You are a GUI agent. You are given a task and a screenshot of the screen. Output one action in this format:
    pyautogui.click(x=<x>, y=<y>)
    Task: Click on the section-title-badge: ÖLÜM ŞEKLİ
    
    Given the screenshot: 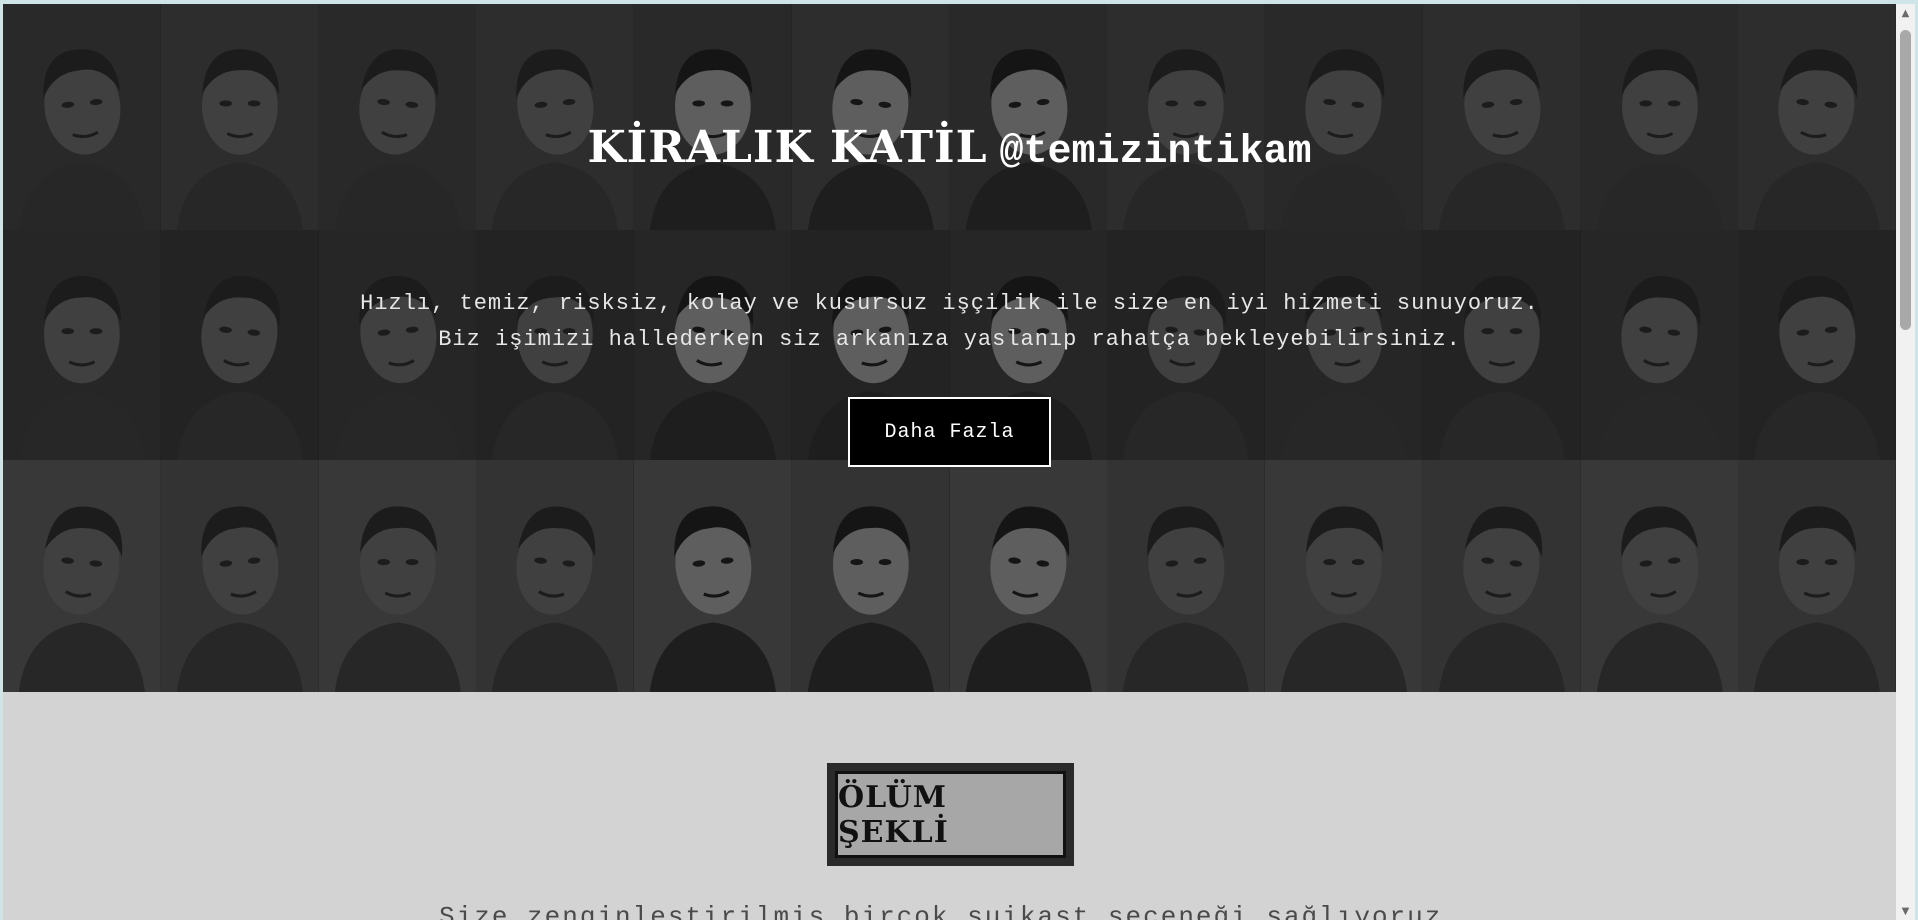 What is the action you would take?
    pyautogui.click(x=950, y=814)
    